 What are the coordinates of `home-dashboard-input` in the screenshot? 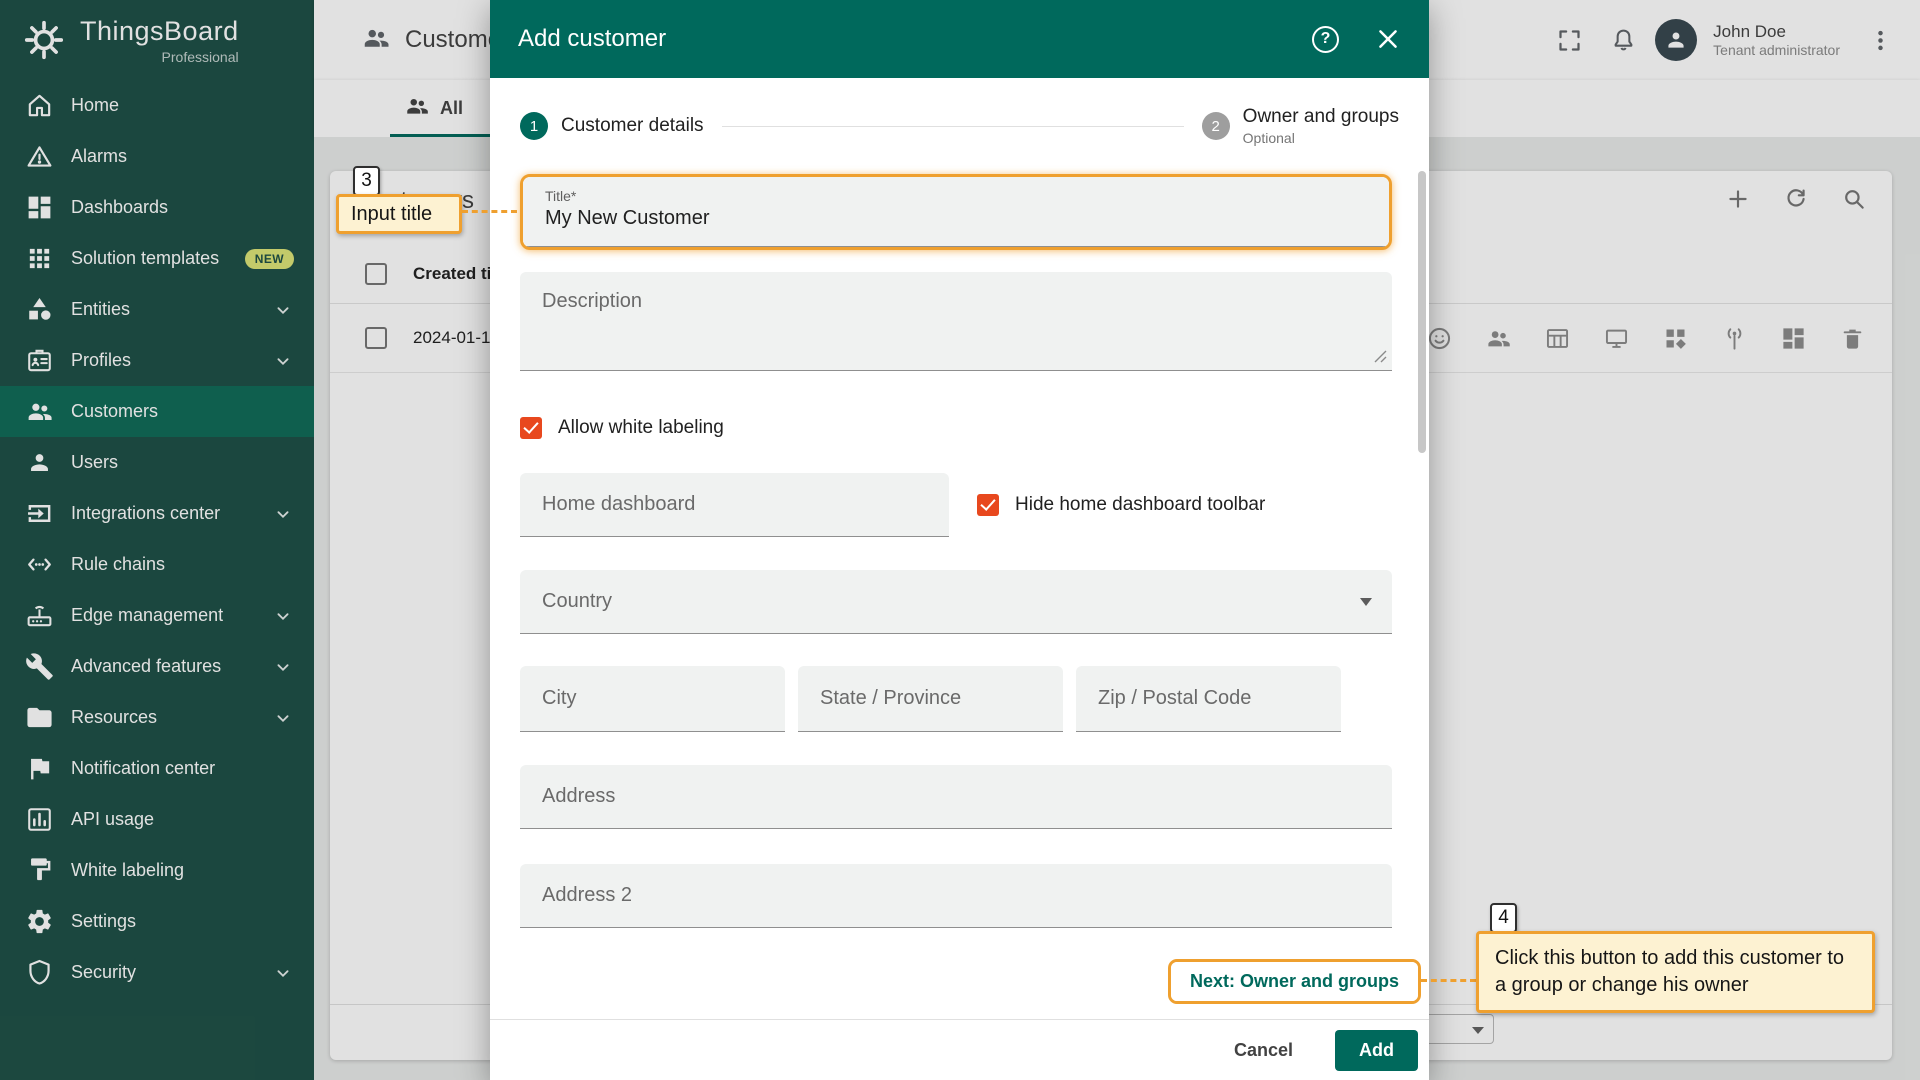 It's located at (734, 504).